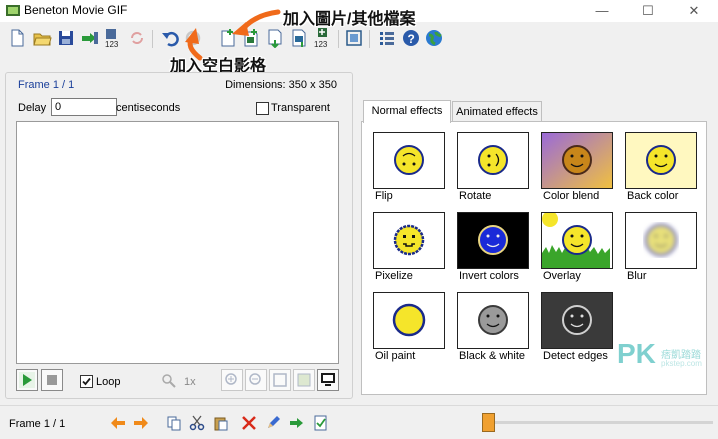  Describe the element at coordinates (37, 424) in the screenshot. I see `status-frame-info: Frame 1 / 1` at that location.